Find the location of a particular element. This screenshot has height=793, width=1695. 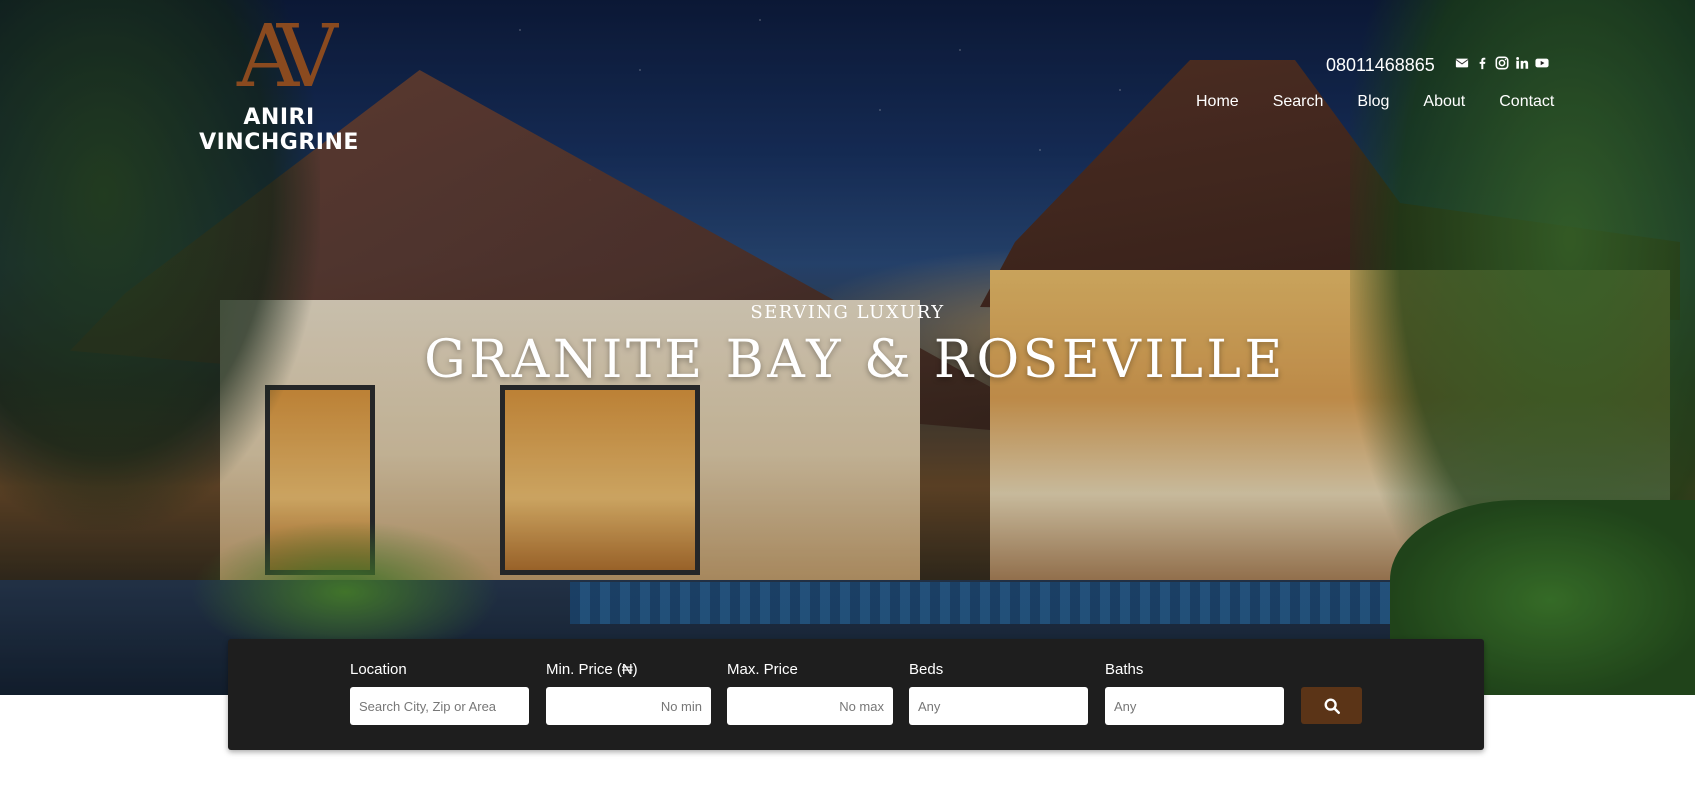

beds-input is located at coordinates (998, 706).